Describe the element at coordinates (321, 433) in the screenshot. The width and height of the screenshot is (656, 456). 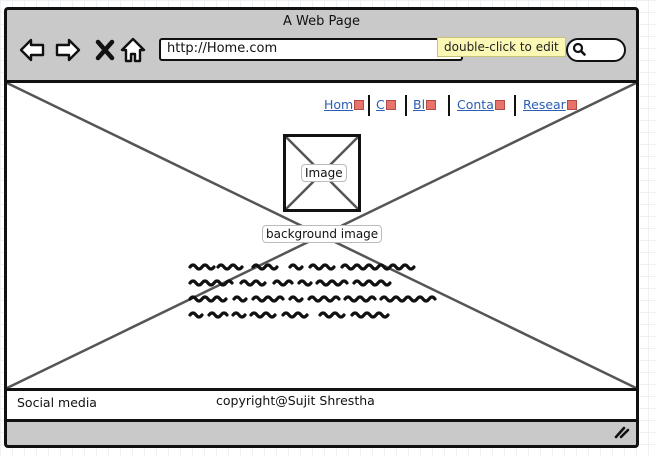
I see `status-bar` at that location.